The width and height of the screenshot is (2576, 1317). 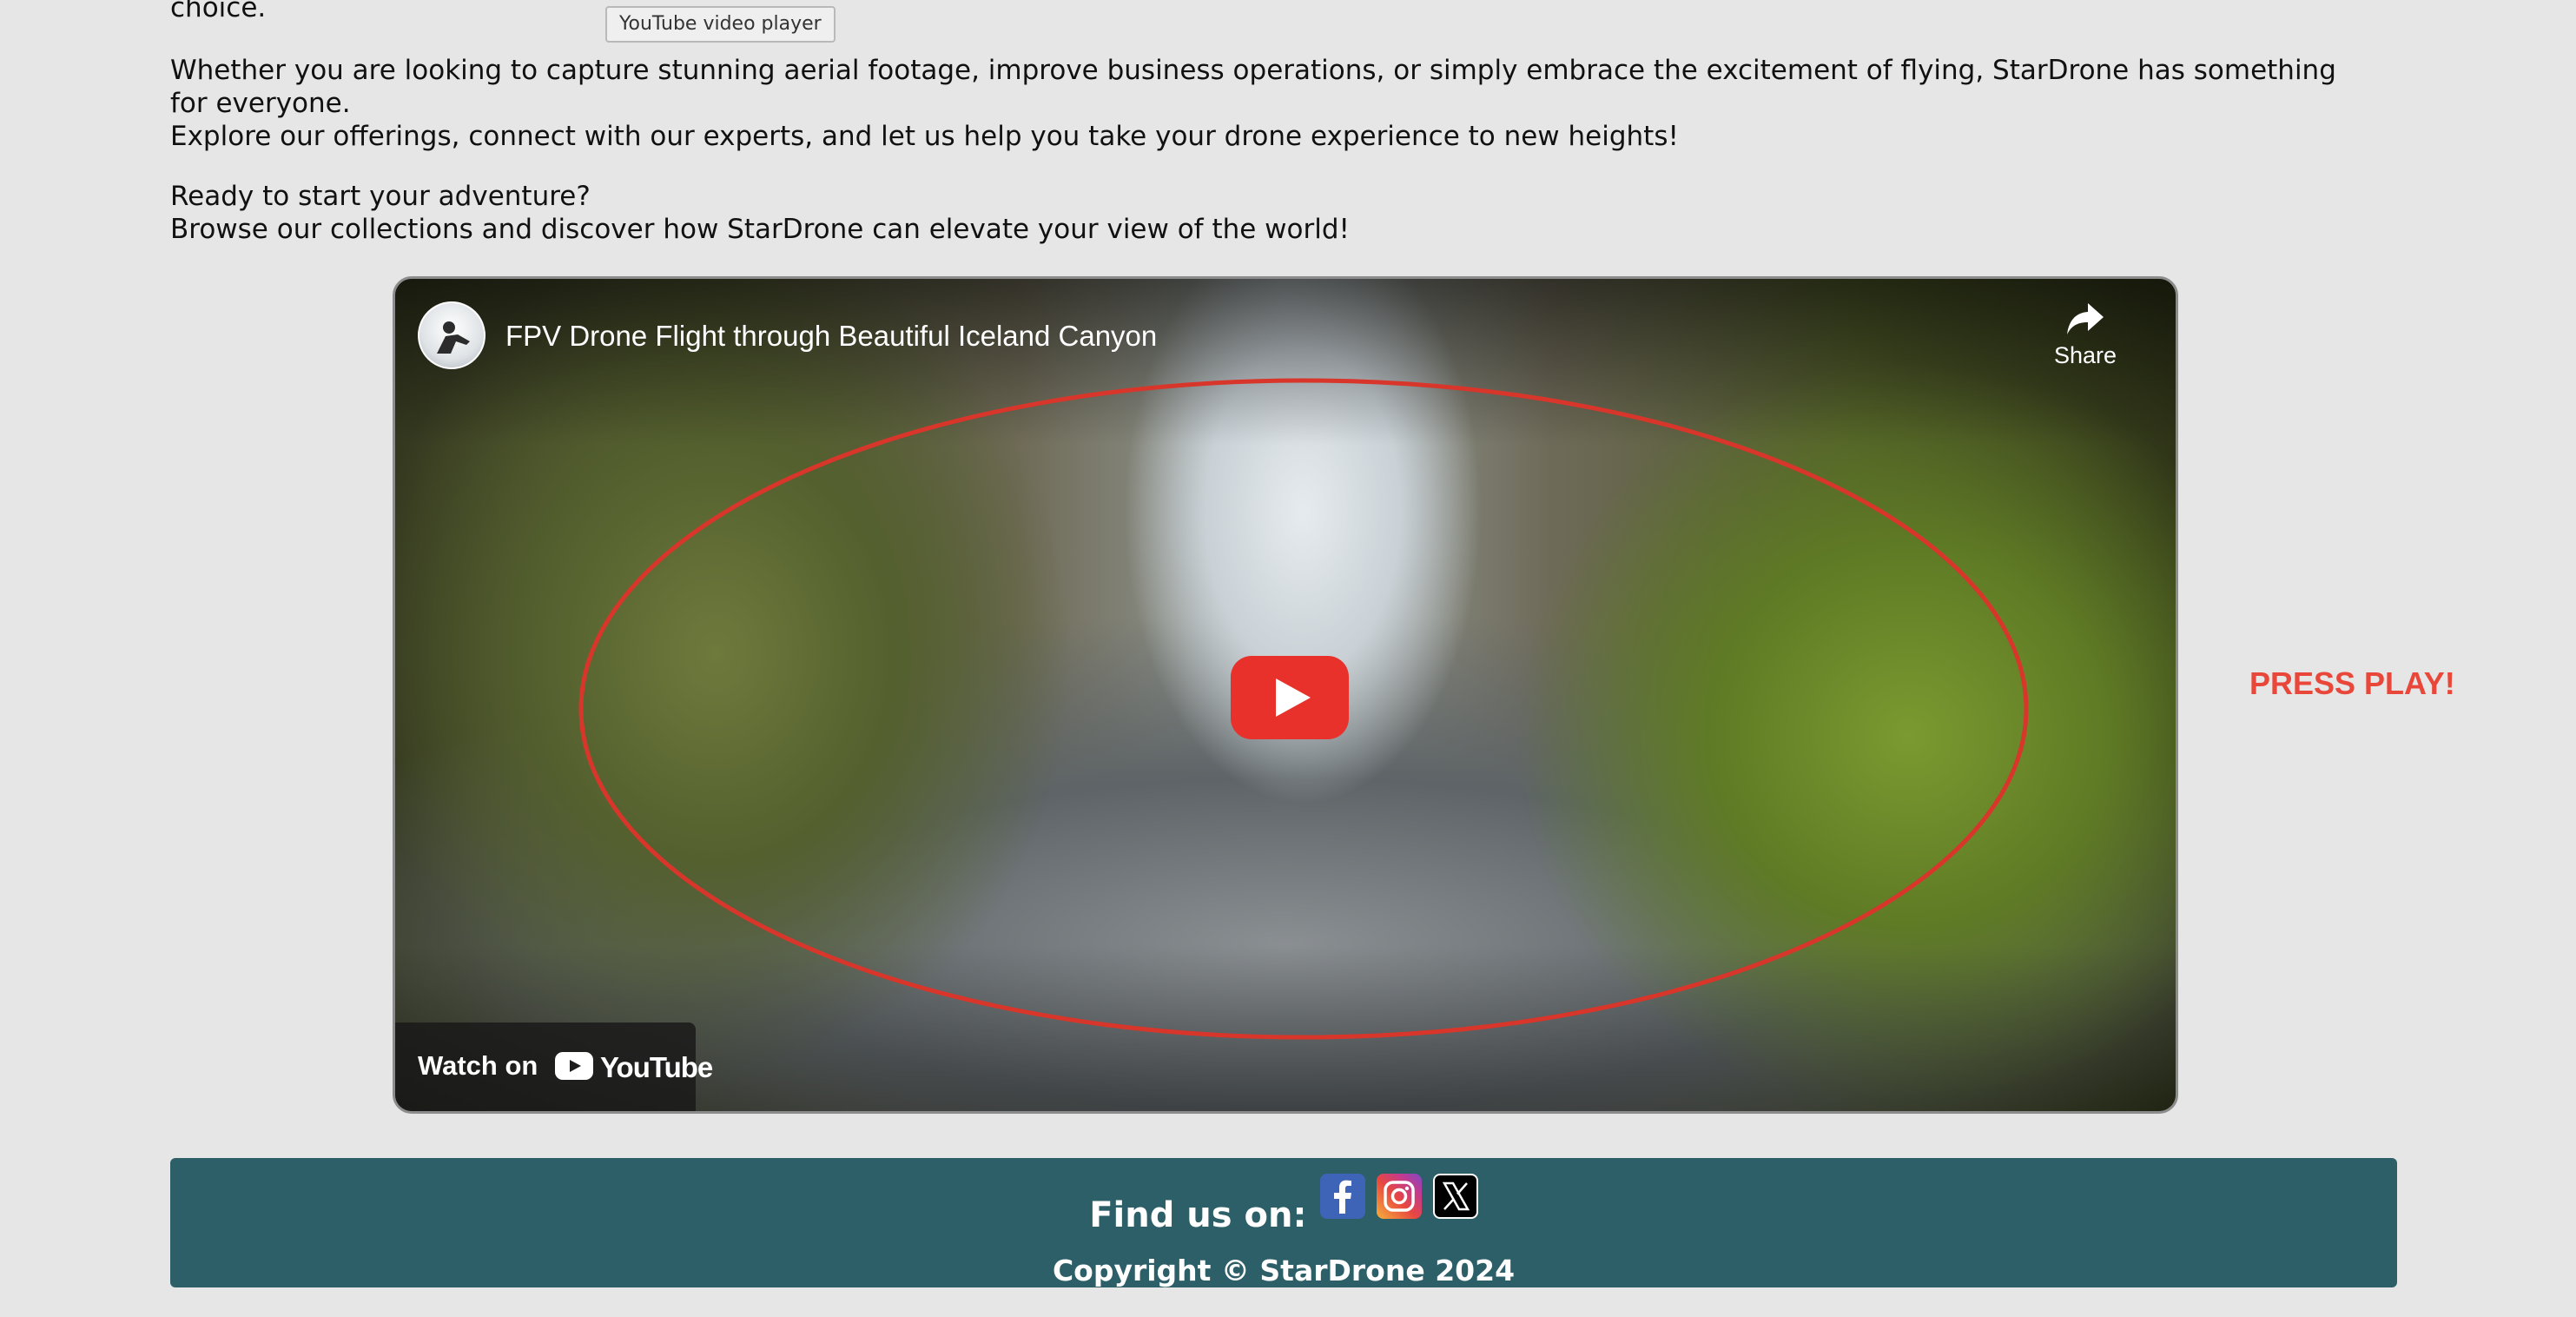 I want to click on share-label: Share, so click(x=2085, y=355).